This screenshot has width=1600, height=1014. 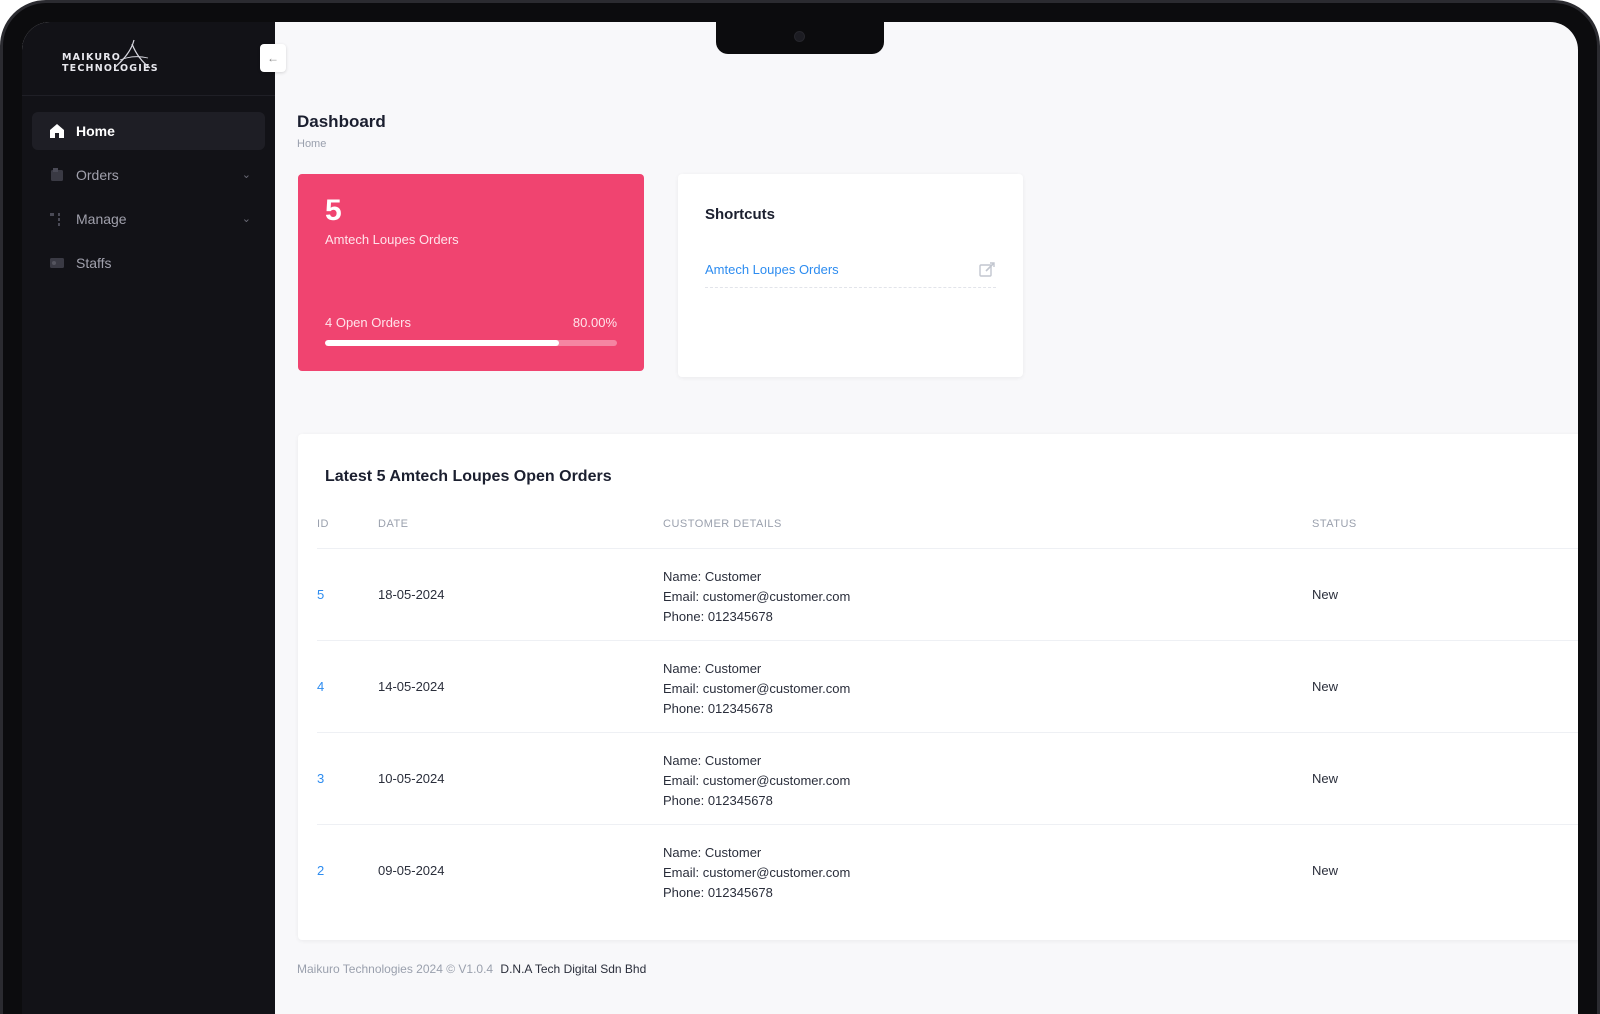 I want to click on order-id-link: 2, so click(x=320, y=870).